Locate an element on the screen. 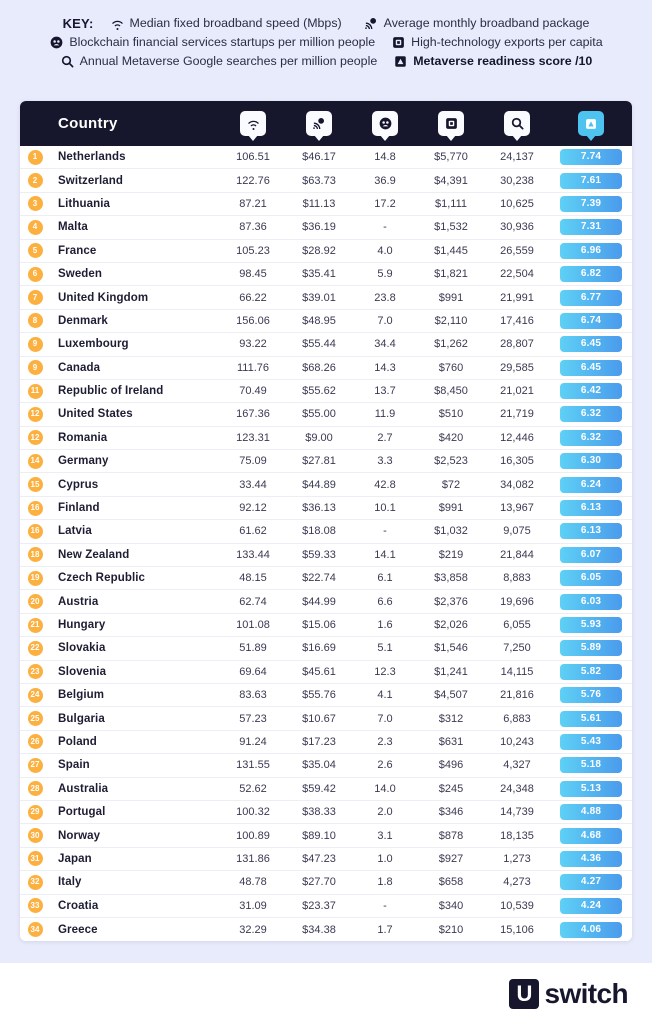  score-badge: 6.32 is located at coordinates (591, 414).